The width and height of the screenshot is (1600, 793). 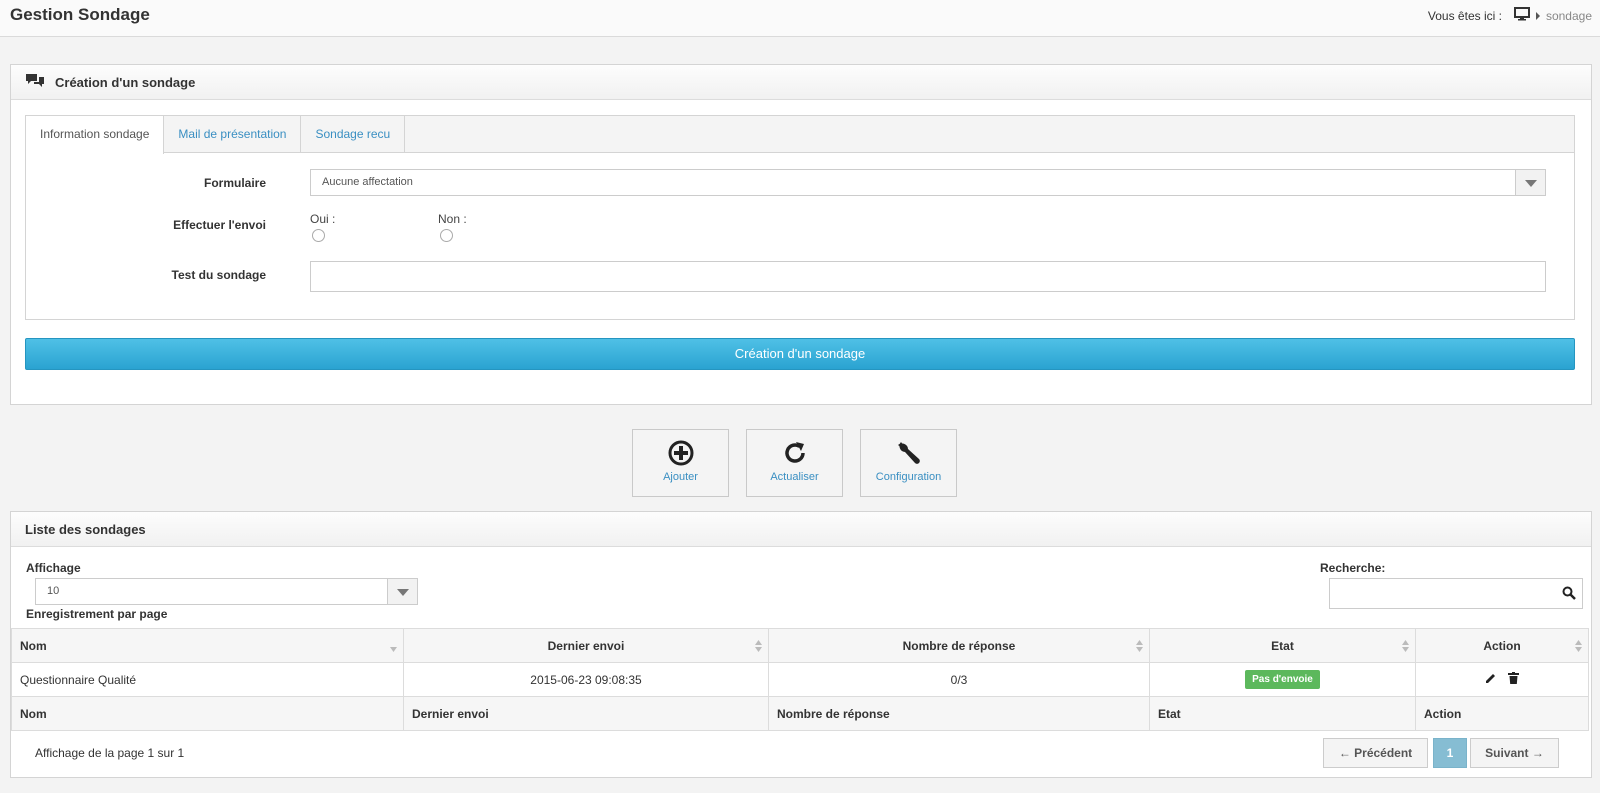 What do you see at coordinates (908, 477) in the screenshot?
I see `configuration-button-label: Configuration` at bounding box center [908, 477].